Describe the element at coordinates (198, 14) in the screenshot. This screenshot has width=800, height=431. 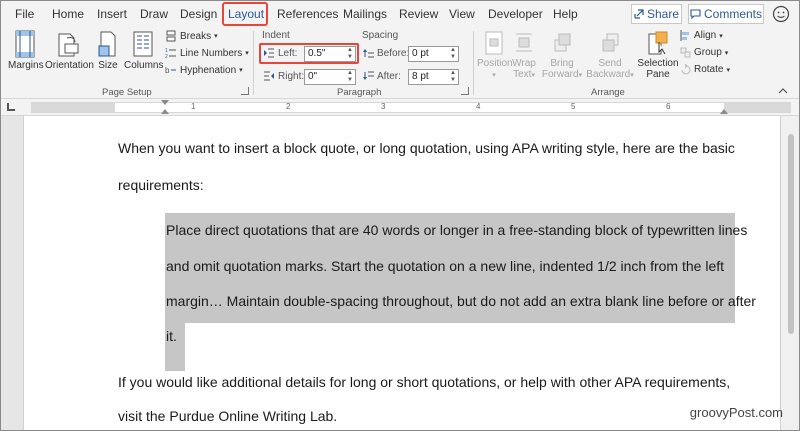
I see `tab-design: Design` at that location.